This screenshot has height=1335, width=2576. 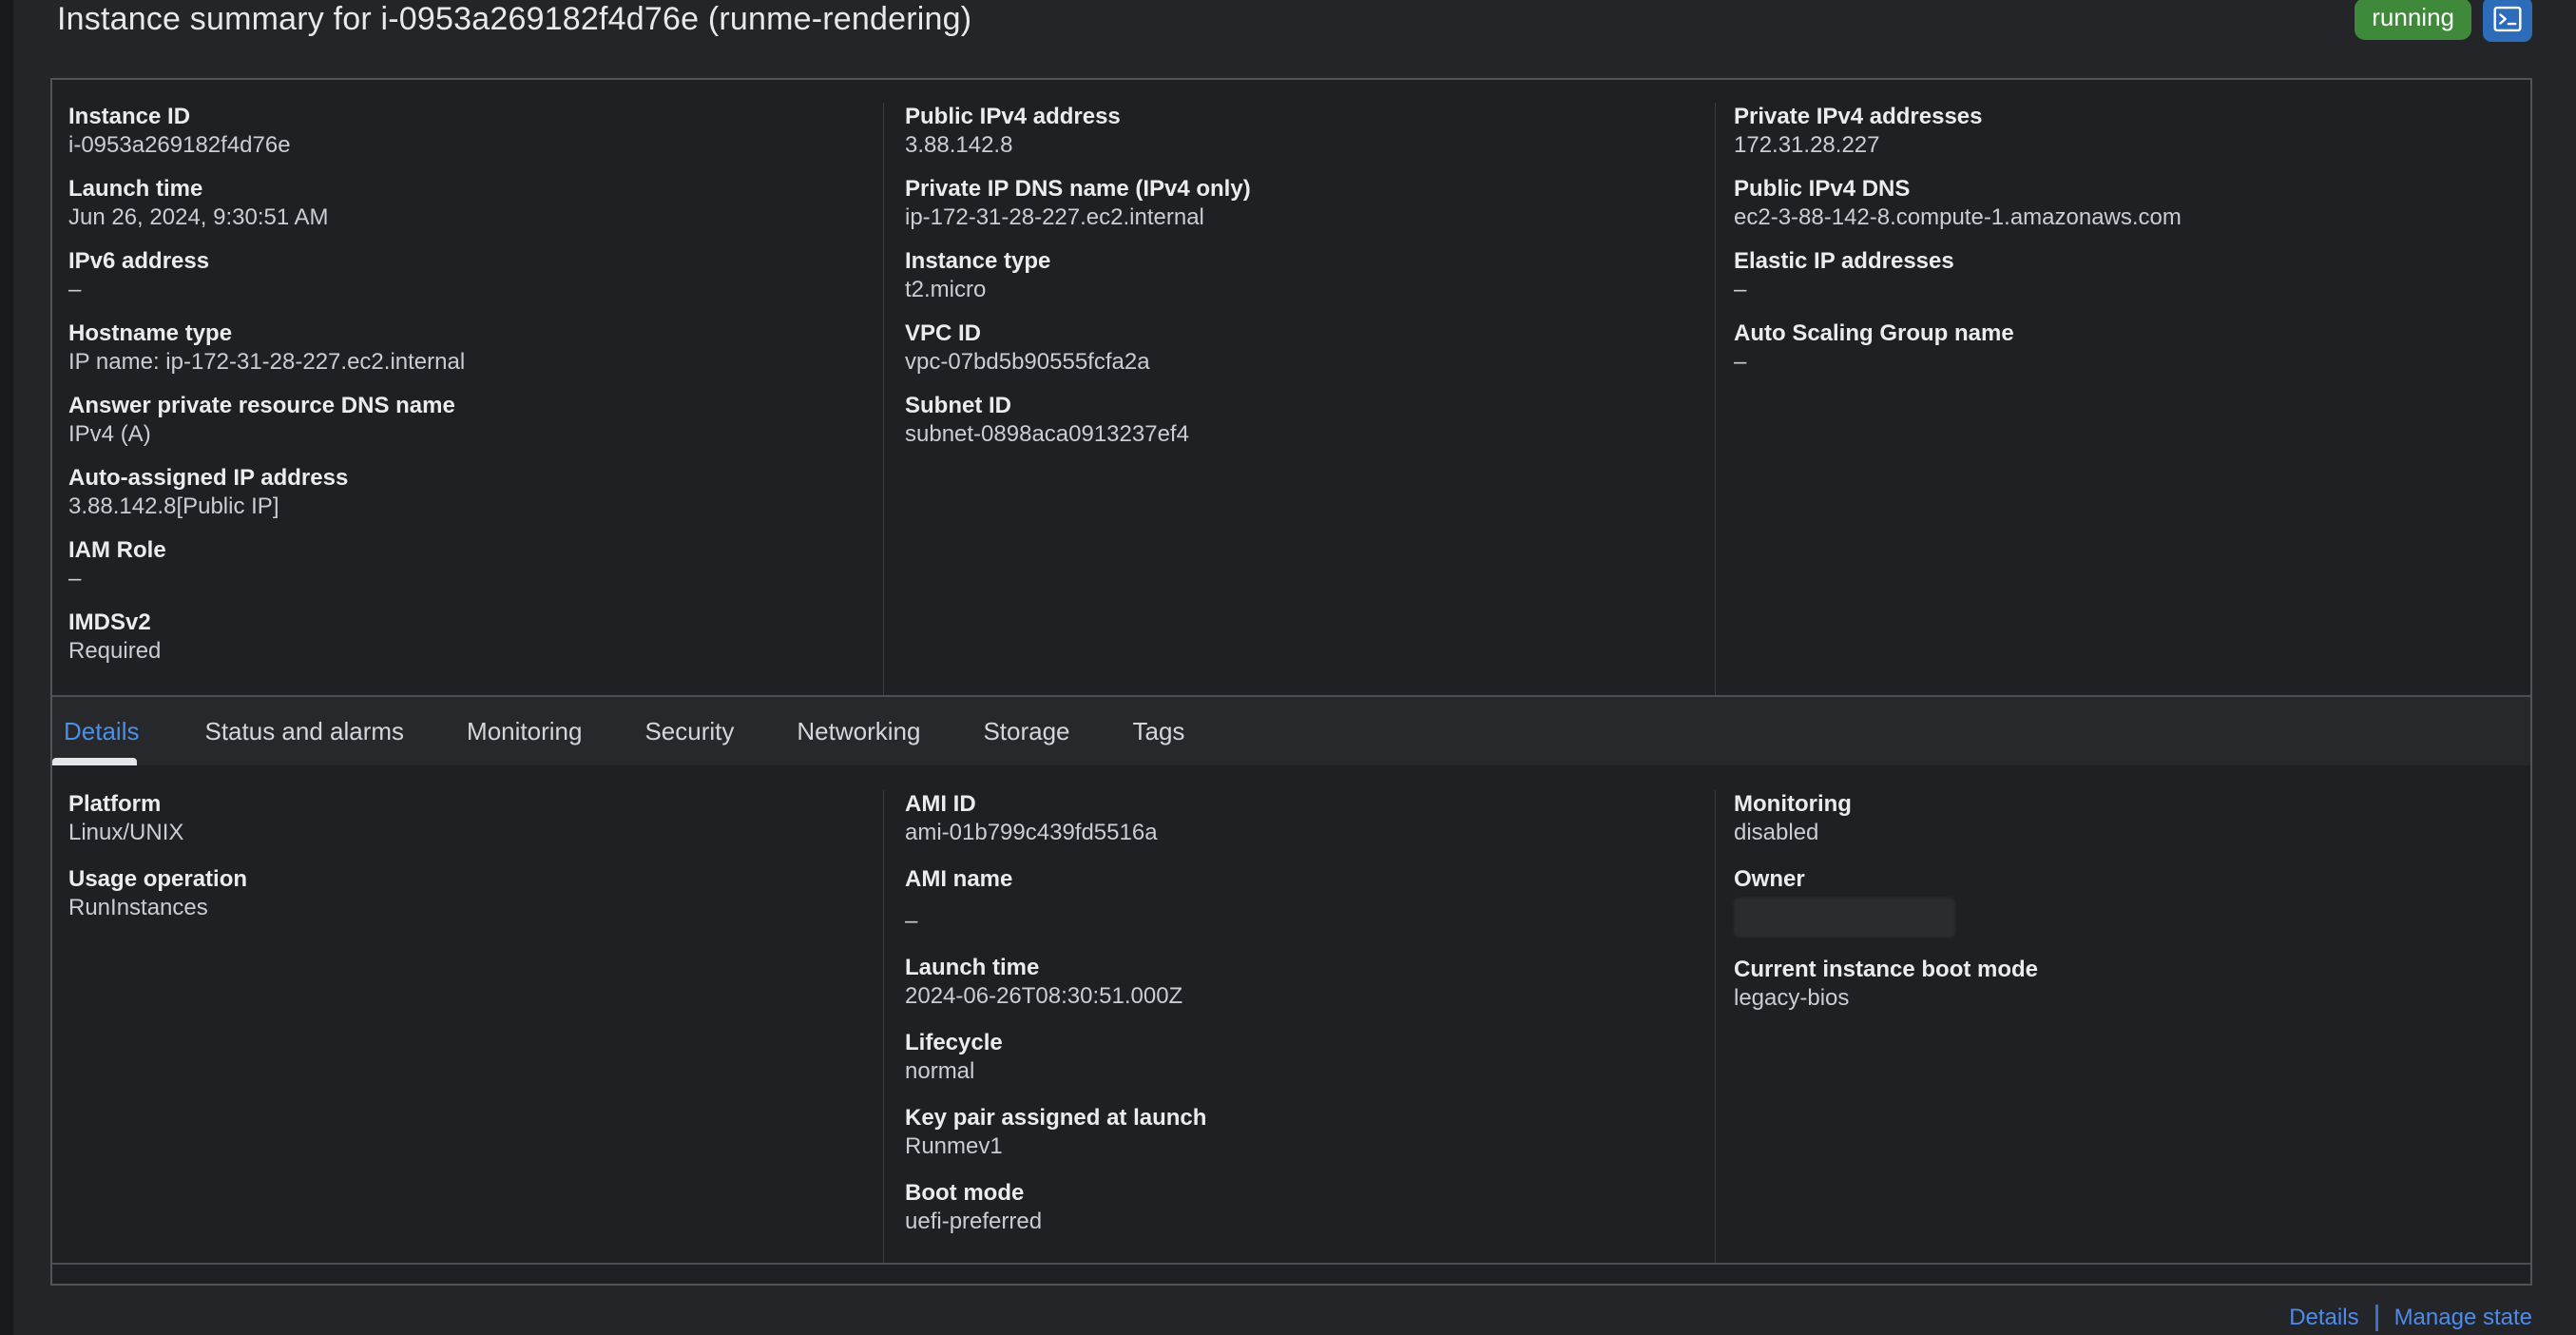 I want to click on field-value: ami-01b799c439fd5516a, so click(x=1031, y=832).